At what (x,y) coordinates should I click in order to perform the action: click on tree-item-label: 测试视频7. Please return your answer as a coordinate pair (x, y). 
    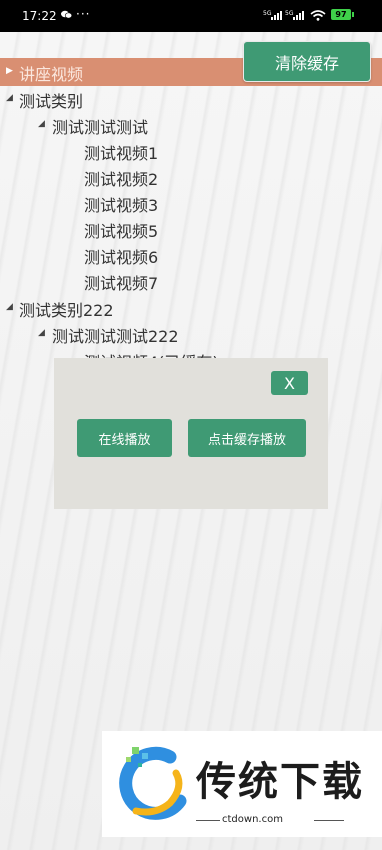
    Looking at the image, I should click on (121, 283).